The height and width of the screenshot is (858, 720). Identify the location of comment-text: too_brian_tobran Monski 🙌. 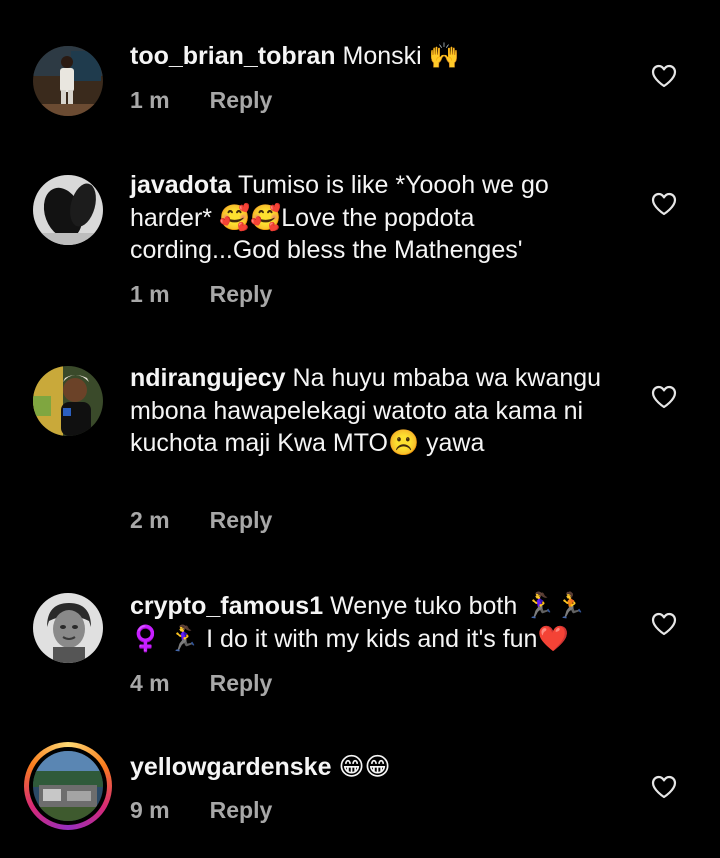
(370, 56).